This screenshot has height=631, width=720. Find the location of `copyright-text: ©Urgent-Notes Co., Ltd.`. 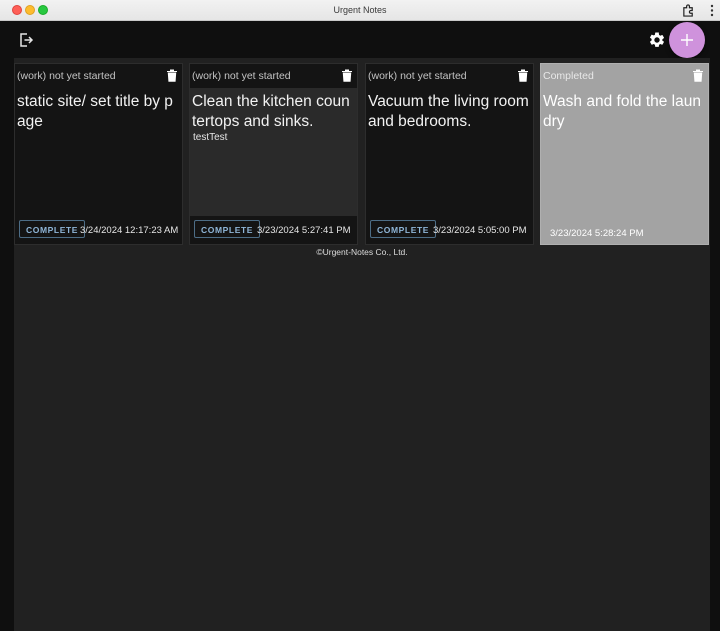

copyright-text: ©Urgent-Notes Co., Ltd. is located at coordinates (362, 252).